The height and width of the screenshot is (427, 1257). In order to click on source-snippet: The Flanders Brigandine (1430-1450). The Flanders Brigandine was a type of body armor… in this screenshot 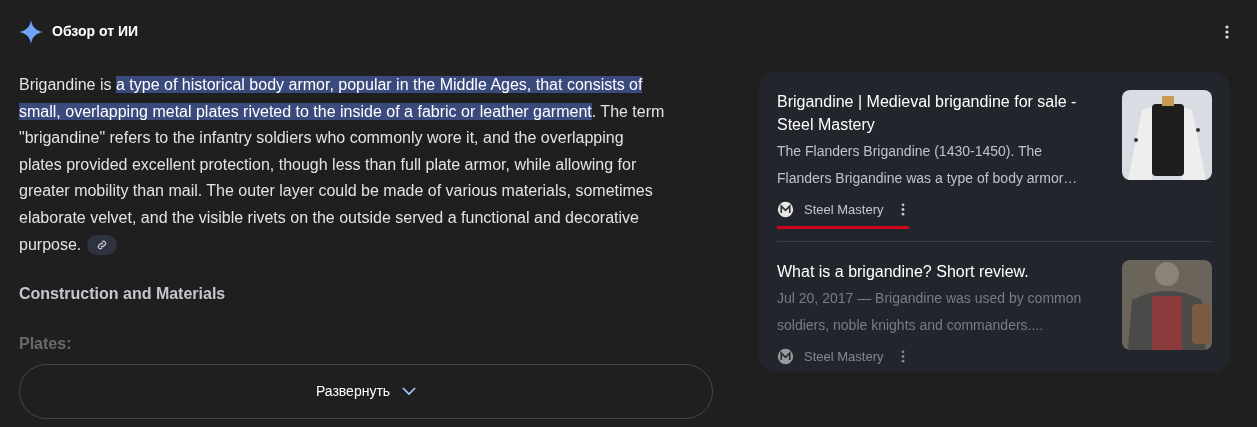, I will do `click(928, 165)`.